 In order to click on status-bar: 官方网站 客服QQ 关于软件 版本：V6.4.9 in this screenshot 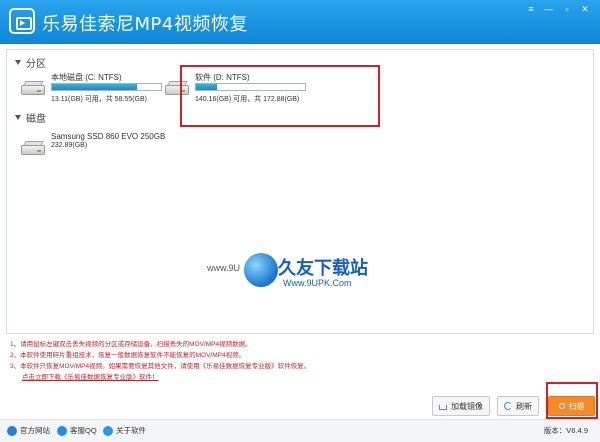, I will do `click(300, 430)`.